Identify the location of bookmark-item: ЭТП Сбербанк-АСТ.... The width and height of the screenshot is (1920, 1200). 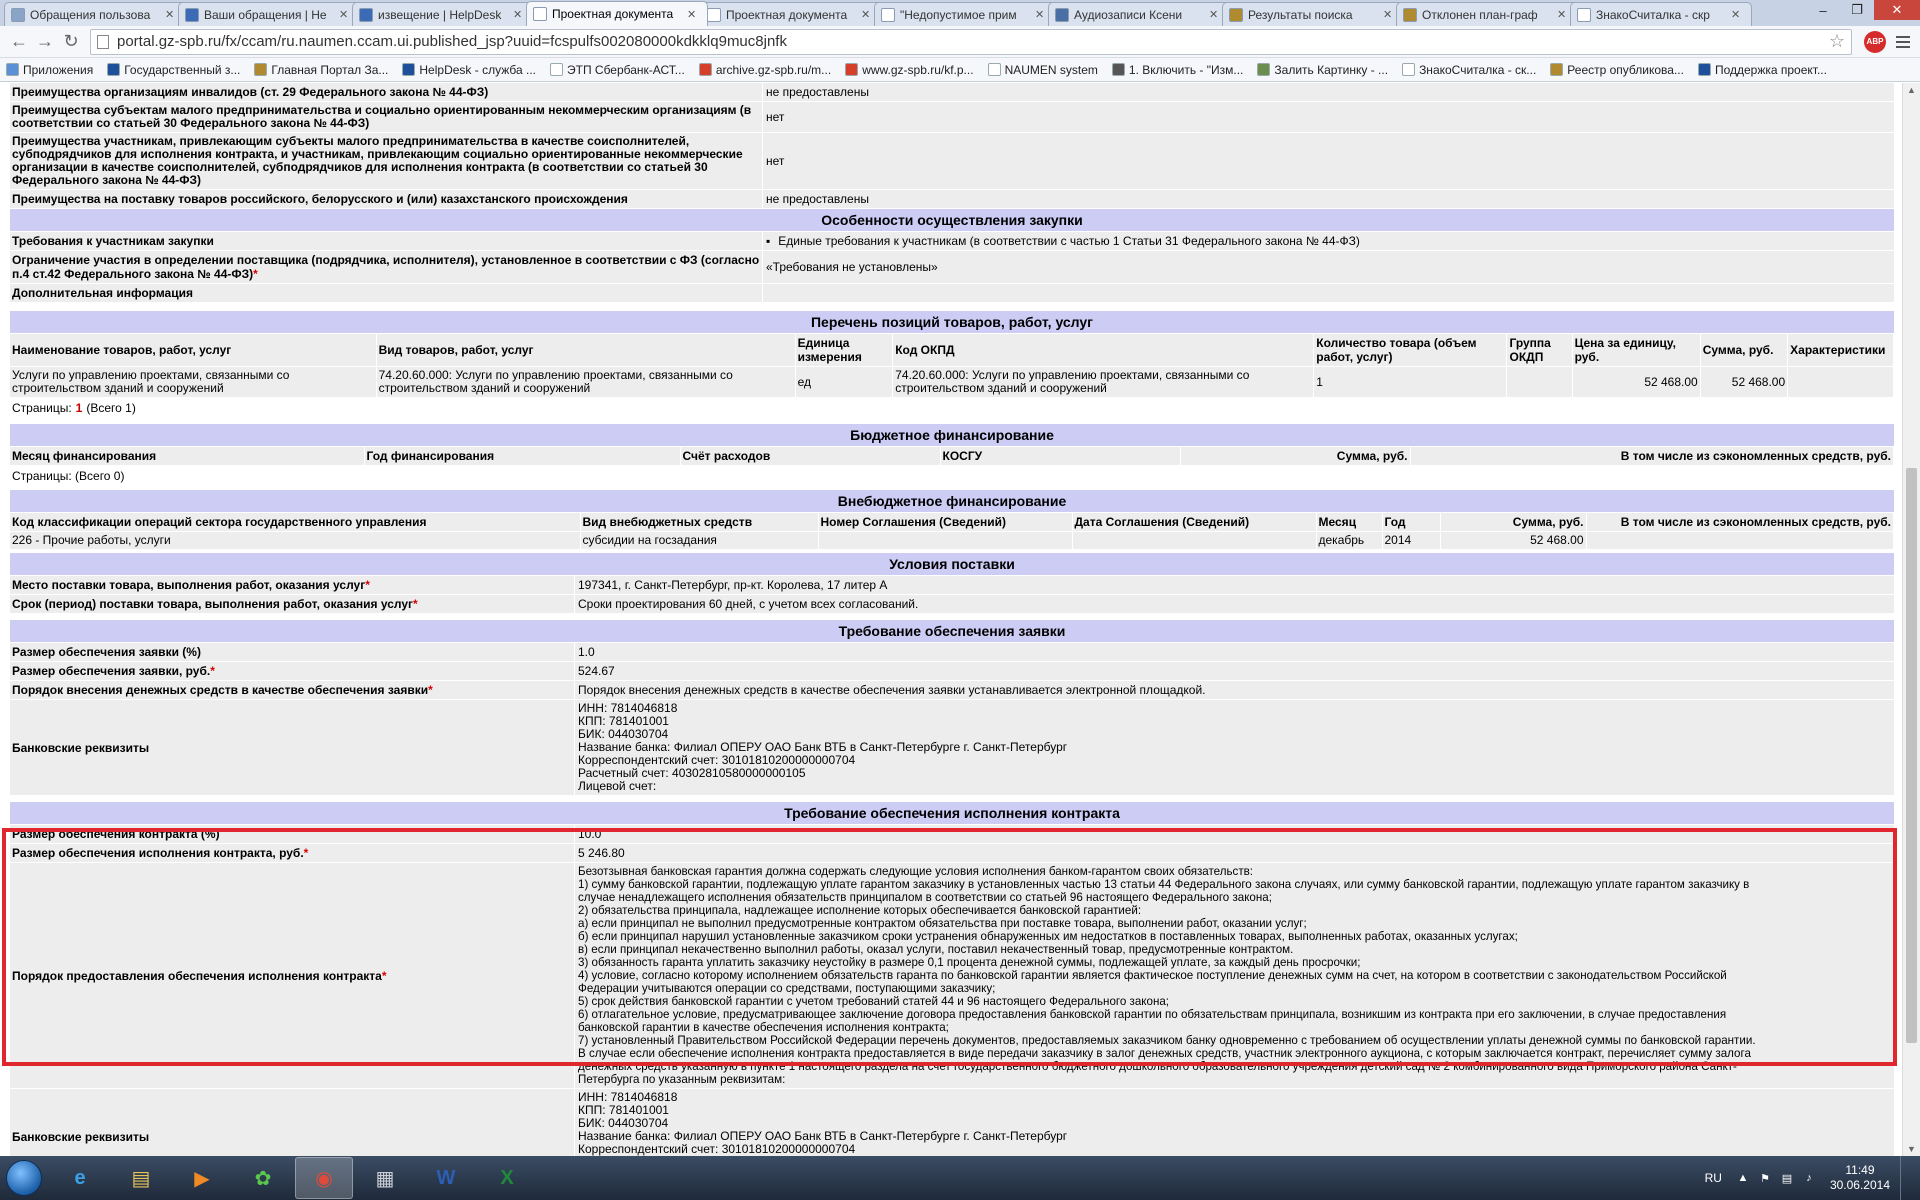
(617, 70).